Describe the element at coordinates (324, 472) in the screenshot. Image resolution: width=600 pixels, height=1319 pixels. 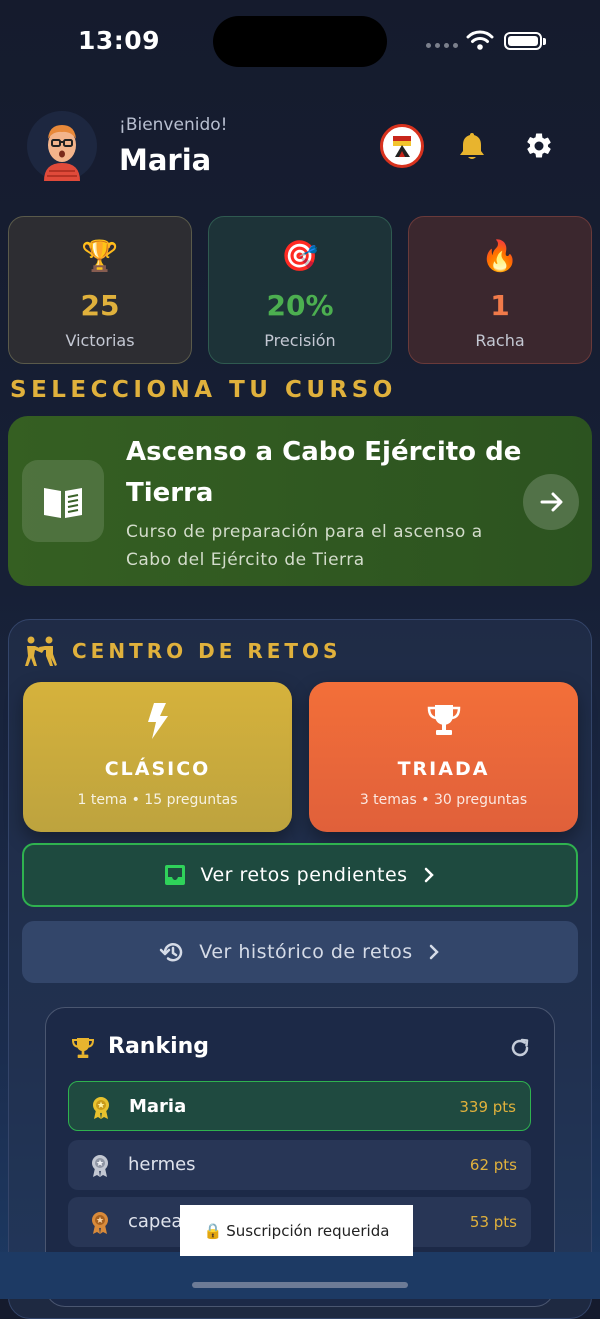
I see `course-title: Ascenso a Cabo Ejército de Tierra` at that location.